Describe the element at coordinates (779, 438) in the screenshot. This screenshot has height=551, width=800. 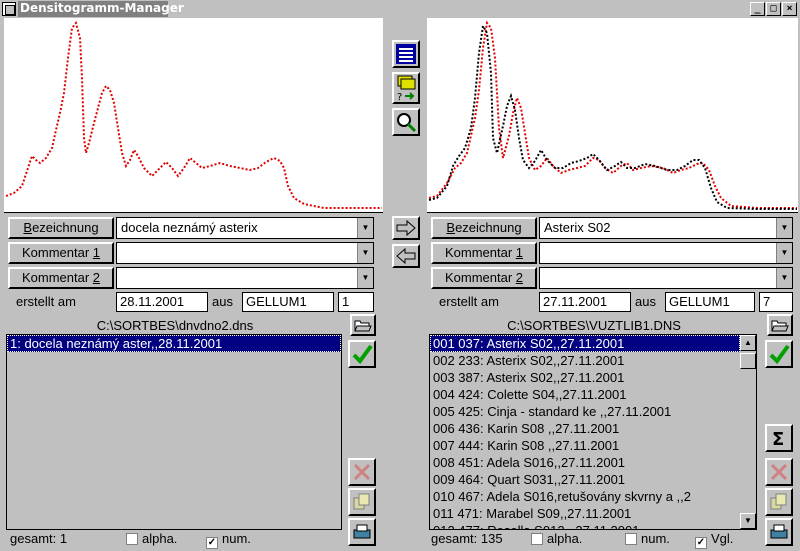
I see `sigma-button: Σ` at that location.